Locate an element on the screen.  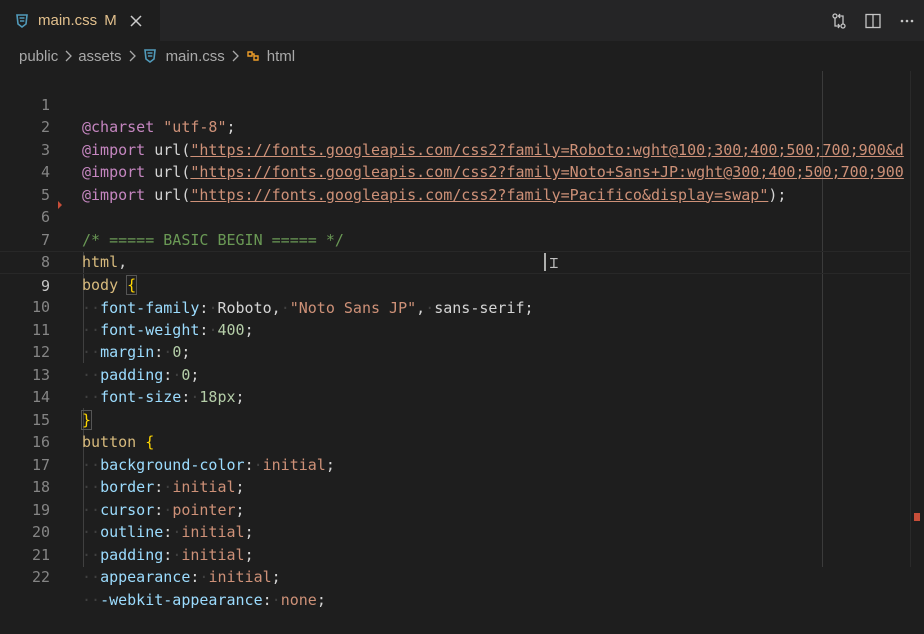
breadcrumb-main-css: main.css is located at coordinates (195, 56).